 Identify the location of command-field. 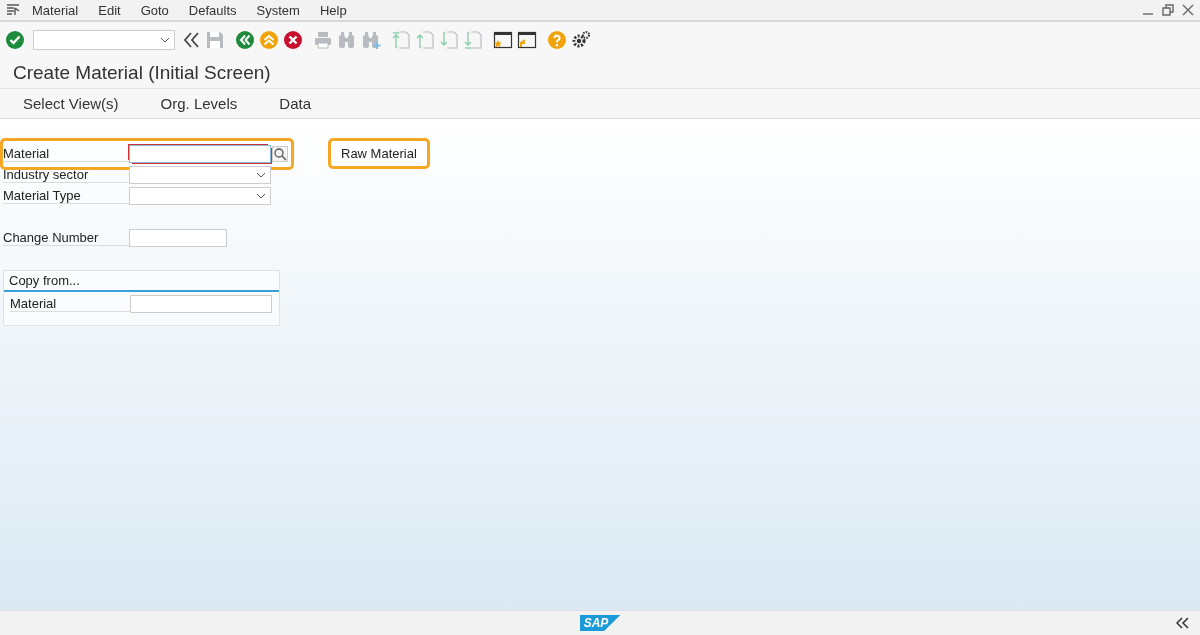
(104, 40).